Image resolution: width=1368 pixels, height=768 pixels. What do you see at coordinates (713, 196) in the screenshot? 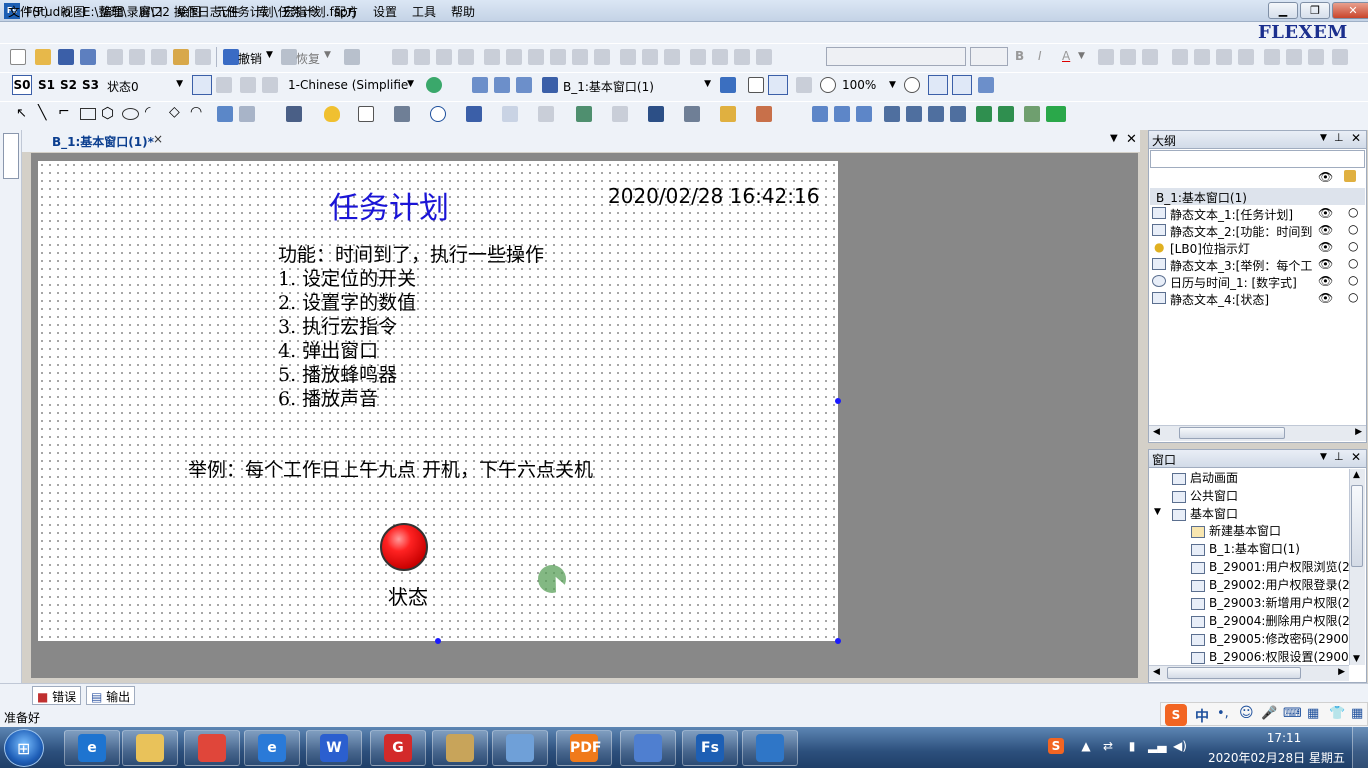
I see `calendar-time-display: 2020/02/28 16:42:16` at bounding box center [713, 196].